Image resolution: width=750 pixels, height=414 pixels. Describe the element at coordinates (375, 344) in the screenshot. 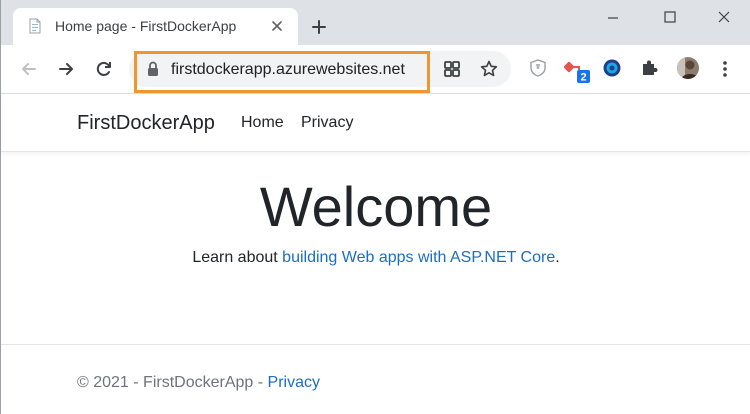

I see `footer-divider` at that location.